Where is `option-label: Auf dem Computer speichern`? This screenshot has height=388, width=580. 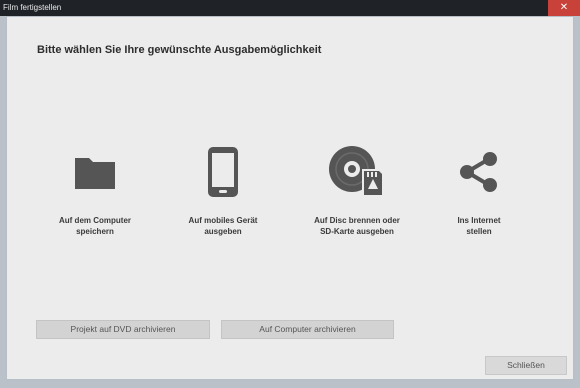 option-label: Auf dem Computer speichern is located at coordinates (95, 226).